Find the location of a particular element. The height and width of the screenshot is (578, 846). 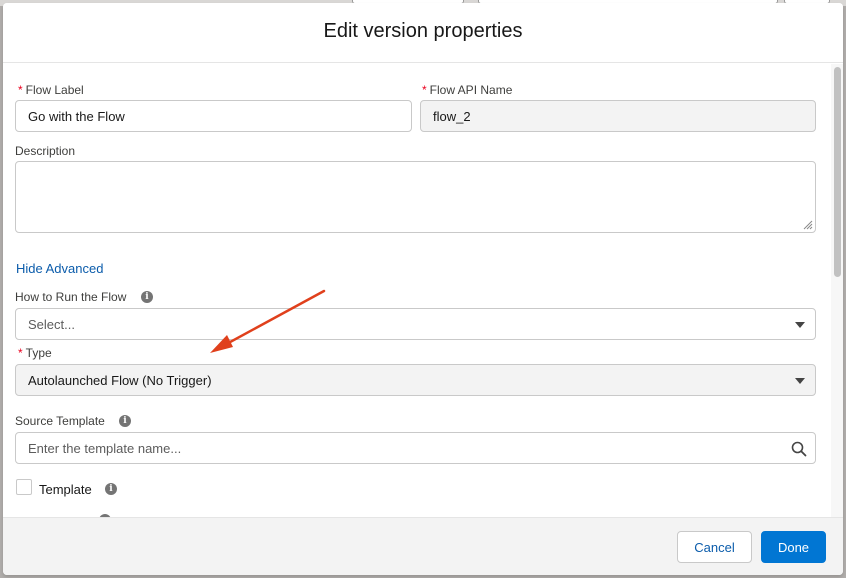

flow-api-name-input: flow_2 is located at coordinates (618, 116).